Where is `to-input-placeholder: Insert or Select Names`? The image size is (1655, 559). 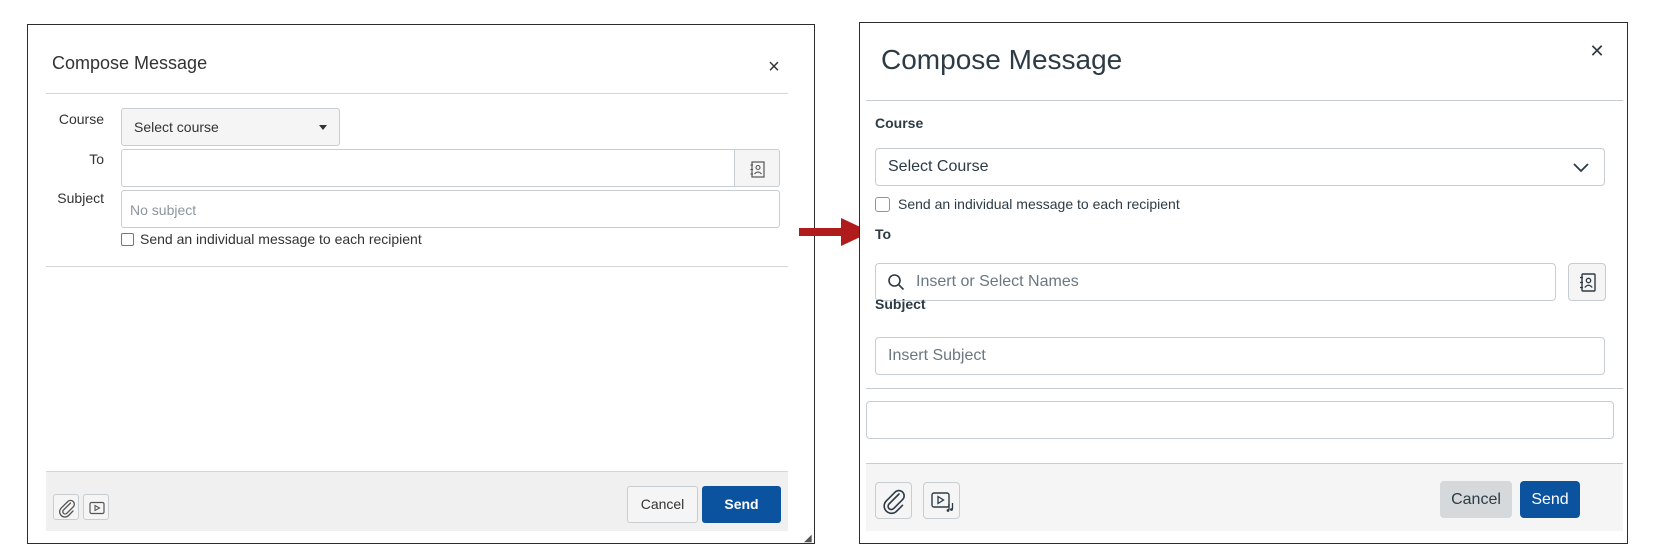 to-input-placeholder: Insert or Select Names is located at coordinates (997, 281).